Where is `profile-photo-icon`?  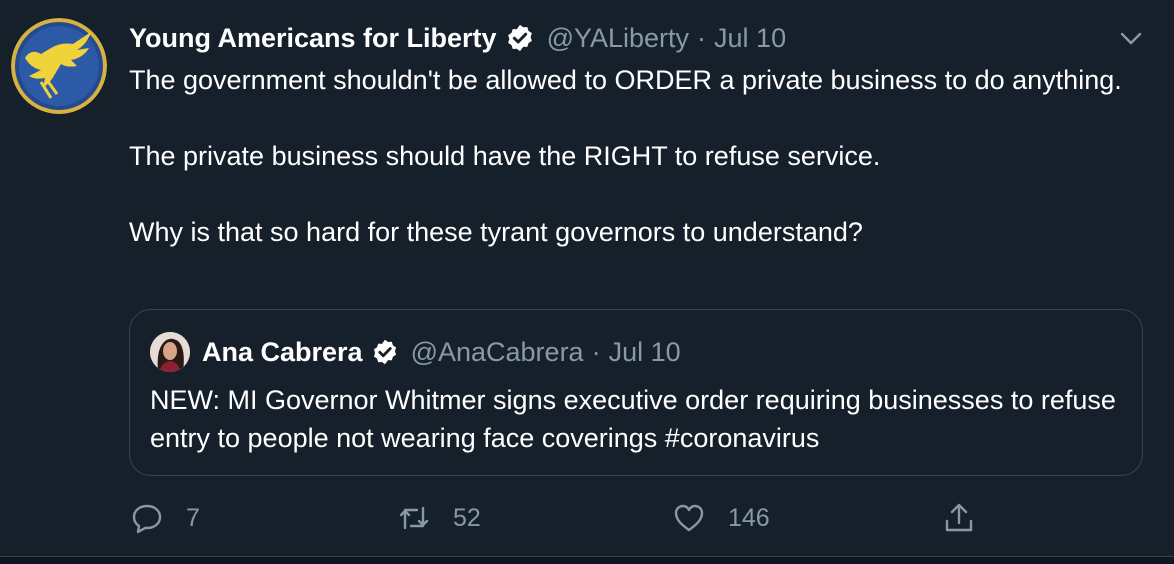
profile-photo-icon is located at coordinates (170, 352).